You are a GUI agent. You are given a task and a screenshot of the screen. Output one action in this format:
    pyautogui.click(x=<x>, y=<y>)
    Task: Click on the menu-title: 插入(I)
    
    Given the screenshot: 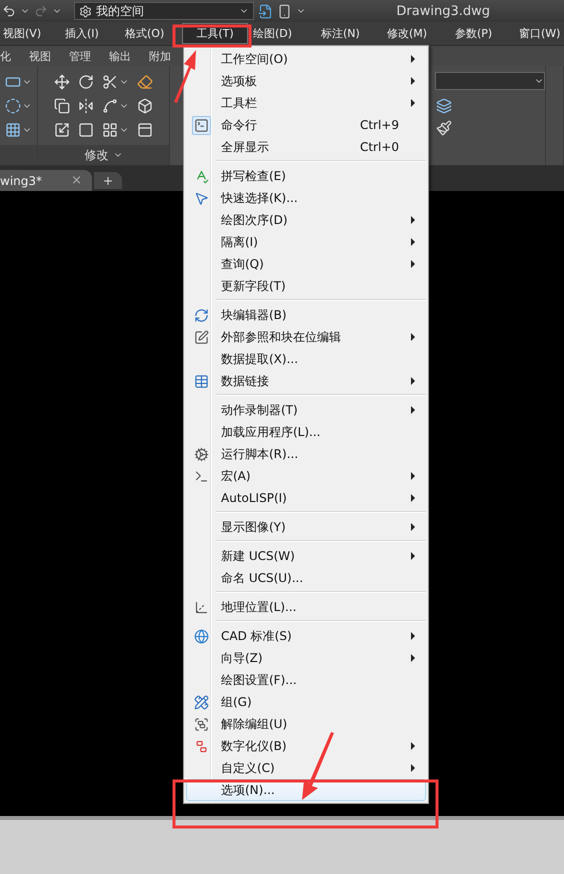 What is the action you would take?
    pyautogui.click(x=94, y=33)
    